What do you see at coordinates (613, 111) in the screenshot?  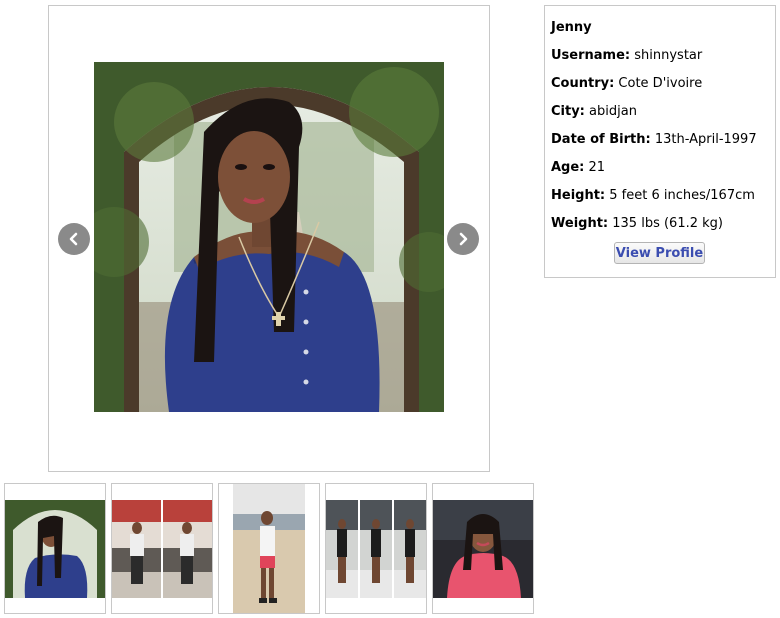 I see `city-value: abidjan` at bounding box center [613, 111].